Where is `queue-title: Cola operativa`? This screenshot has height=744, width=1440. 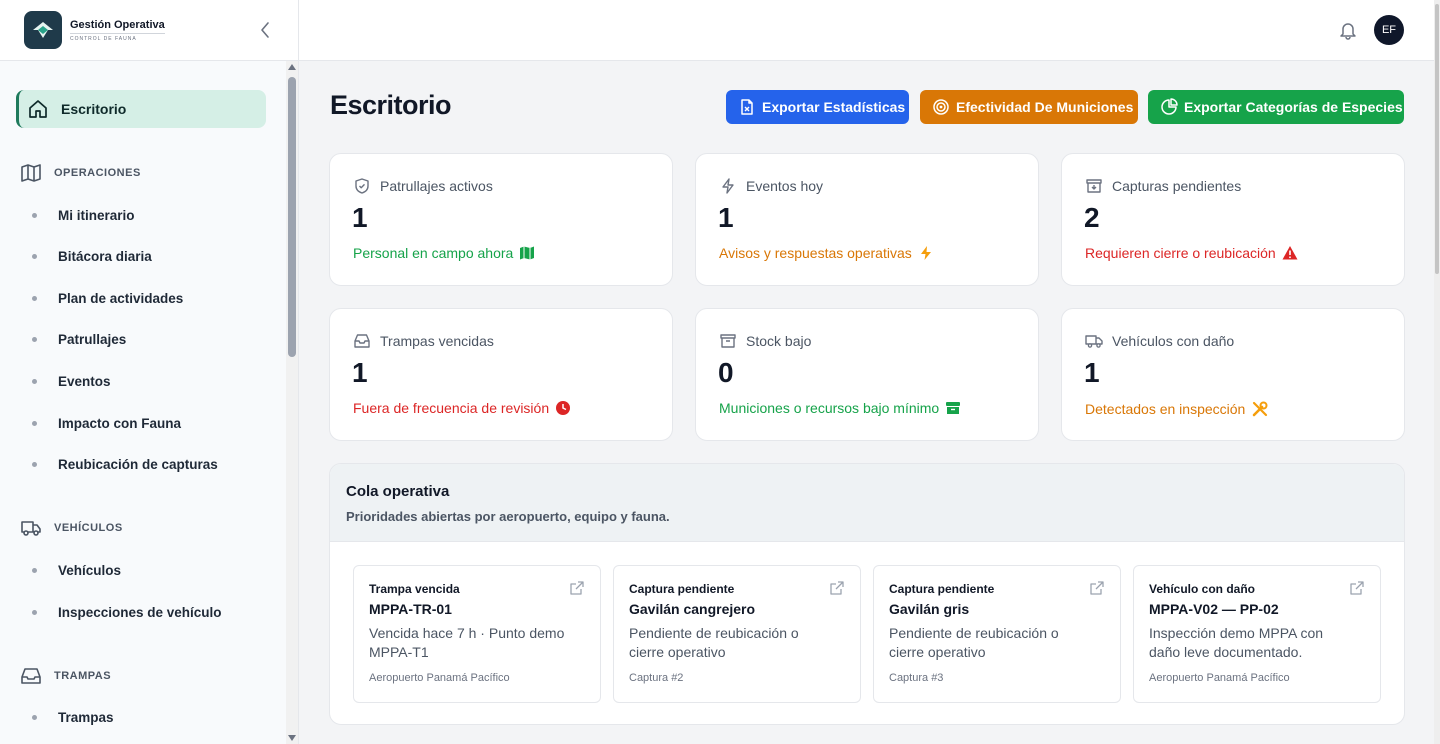
queue-title: Cola operativa is located at coordinates (398, 491).